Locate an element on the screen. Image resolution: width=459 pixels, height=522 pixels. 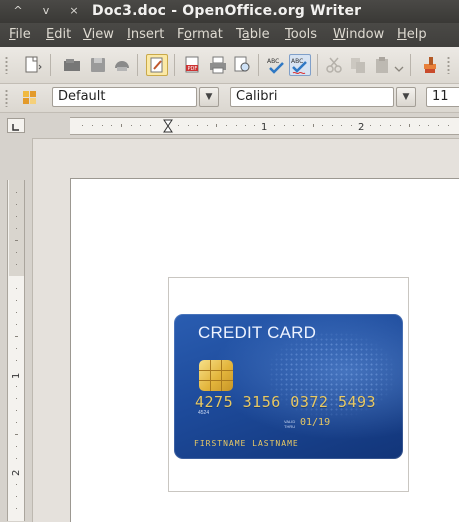
menu-file: File is located at coordinates (20, 34).